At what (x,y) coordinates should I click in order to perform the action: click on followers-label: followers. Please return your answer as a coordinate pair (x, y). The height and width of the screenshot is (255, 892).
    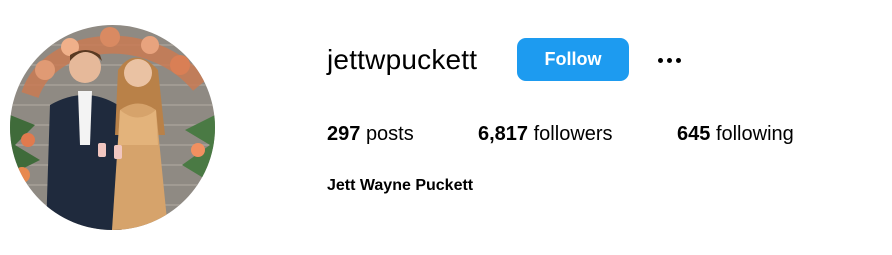
    Looking at the image, I should click on (573, 134).